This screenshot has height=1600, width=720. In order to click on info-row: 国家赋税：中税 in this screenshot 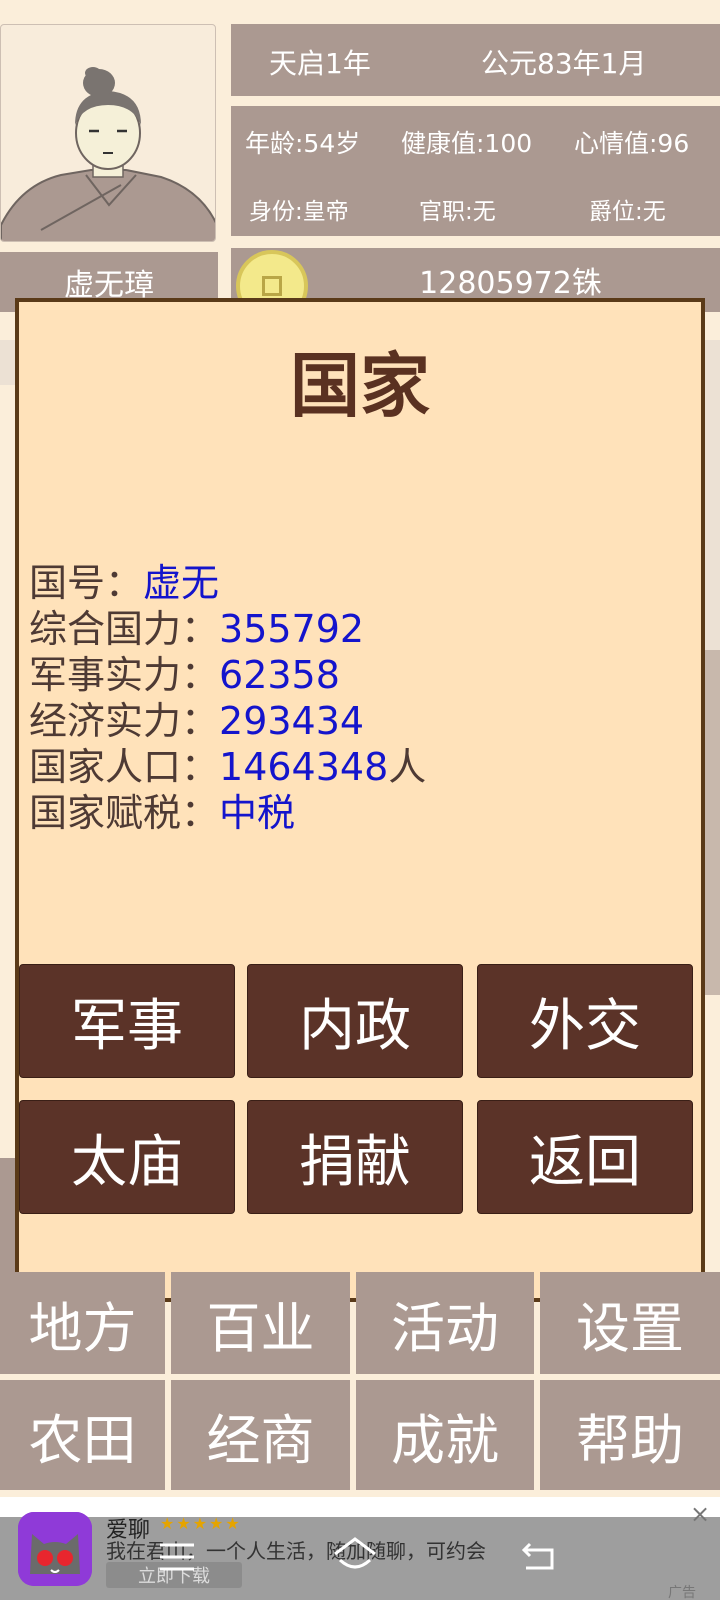, I will do `click(162, 813)`.